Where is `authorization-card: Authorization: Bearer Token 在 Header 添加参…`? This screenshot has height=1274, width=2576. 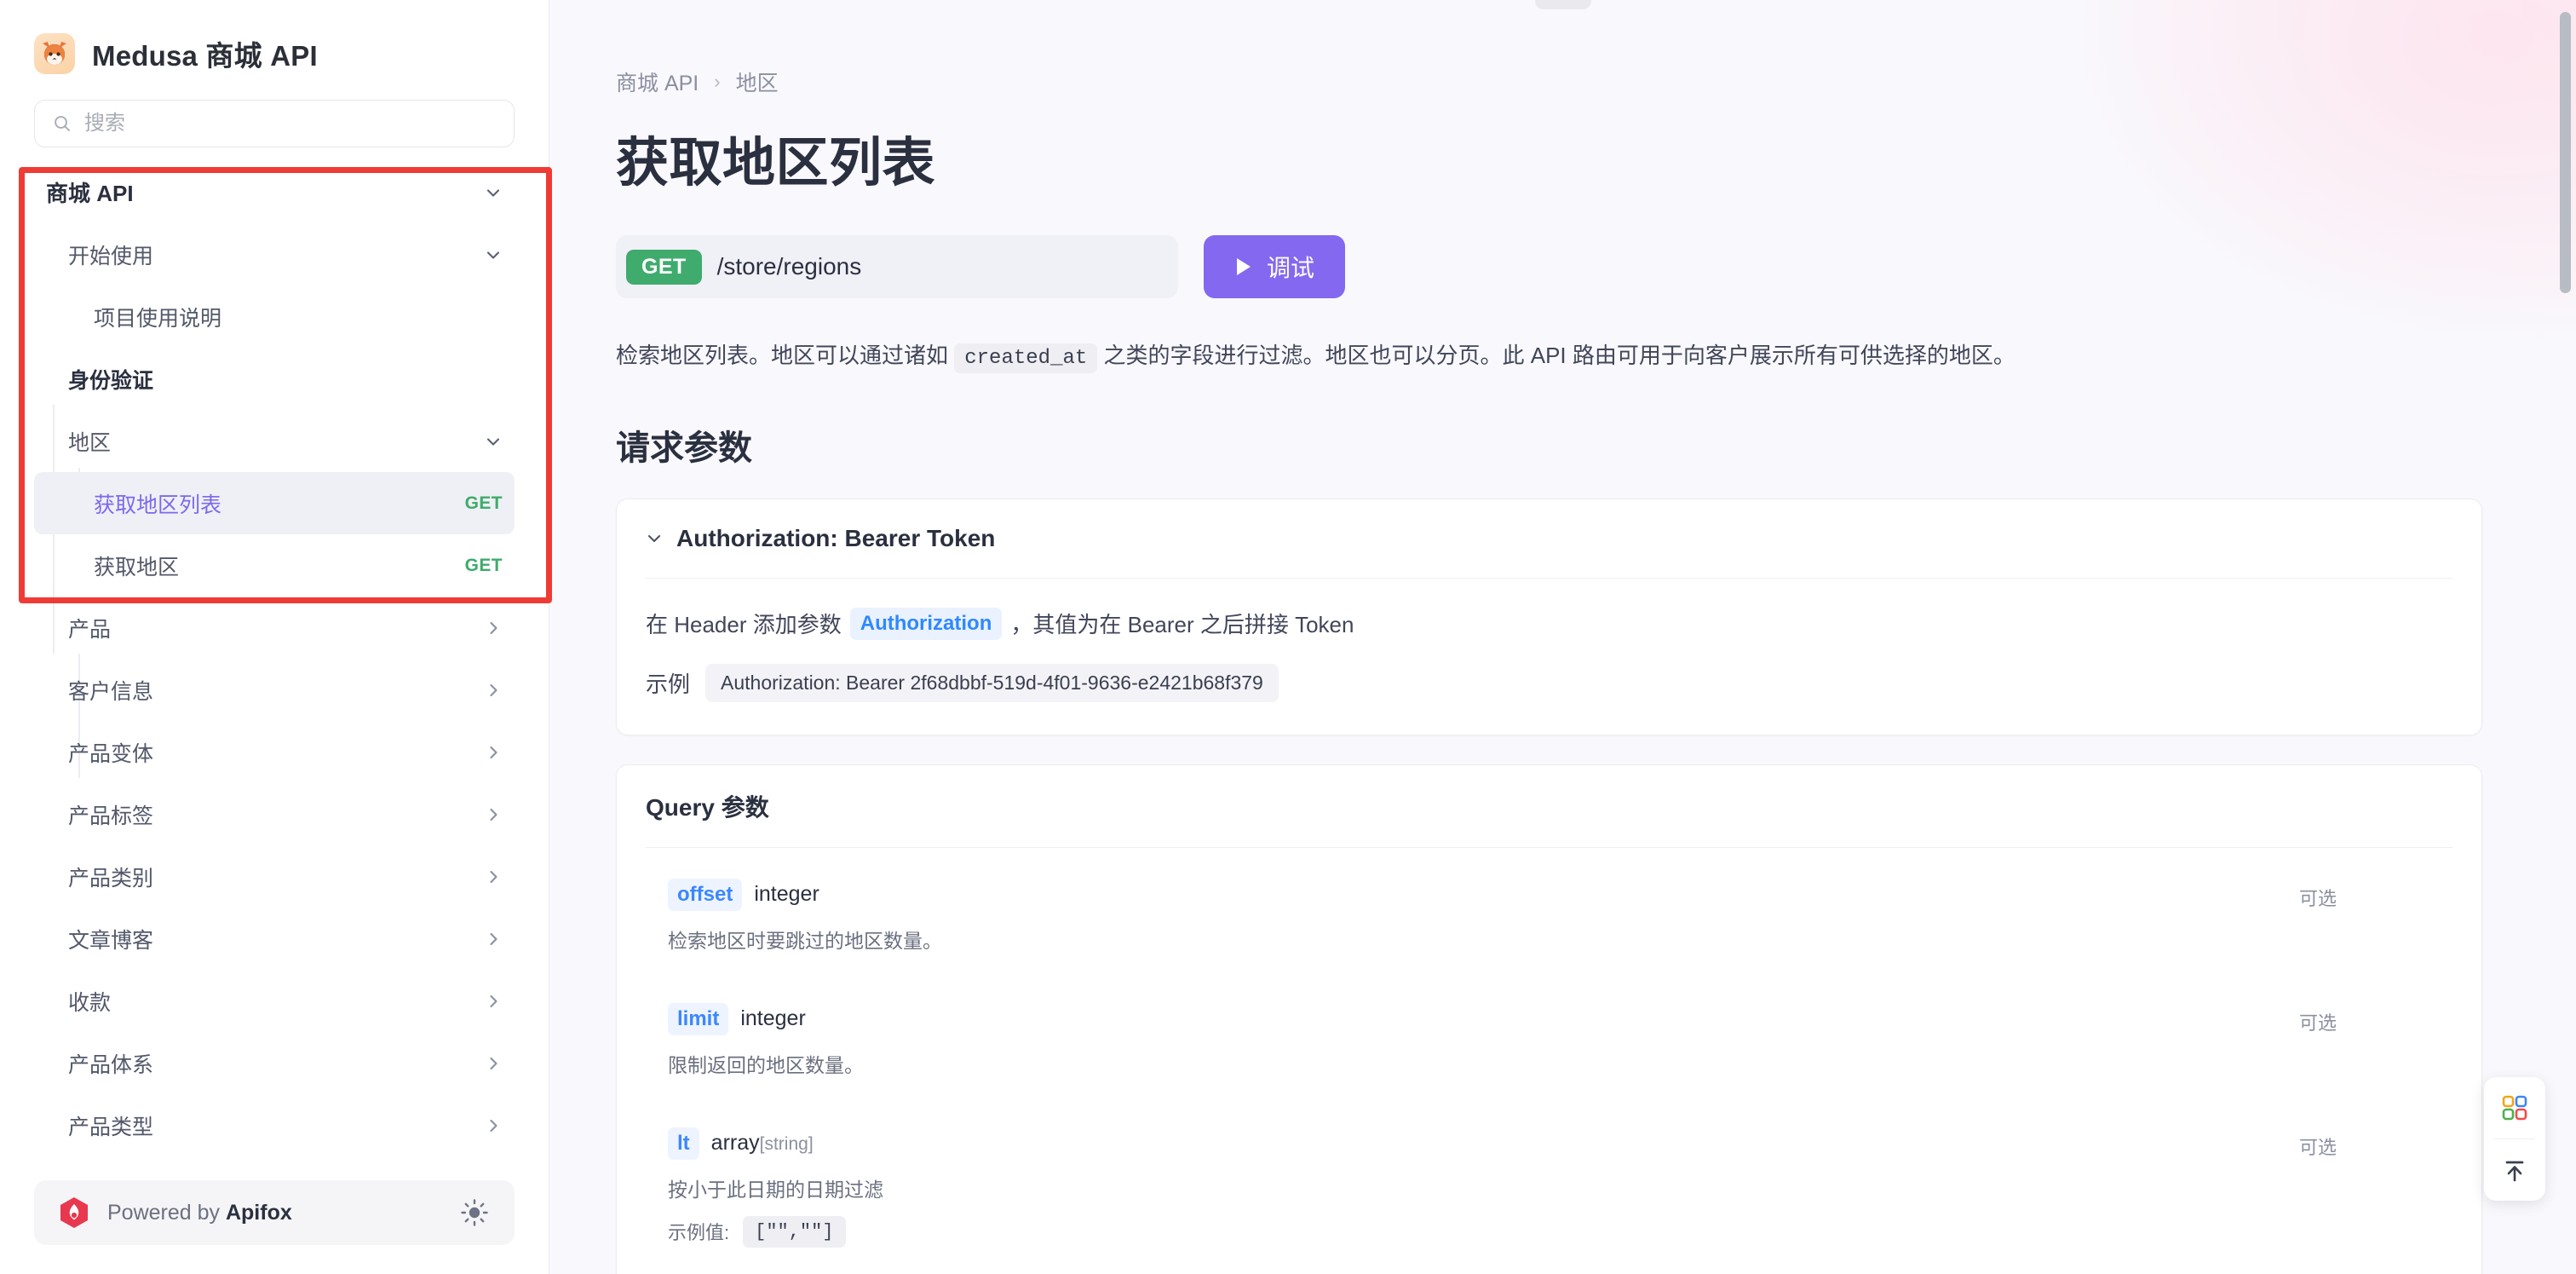
authorization-card: Authorization: Bearer Token 在 Header 添加参… is located at coordinates (1549, 616).